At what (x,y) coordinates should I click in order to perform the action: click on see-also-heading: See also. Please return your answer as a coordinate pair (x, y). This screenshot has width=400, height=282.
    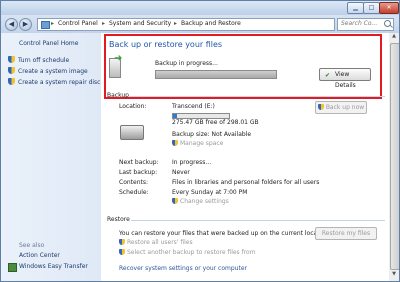
    Looking at the image, I should click on (32, 245).